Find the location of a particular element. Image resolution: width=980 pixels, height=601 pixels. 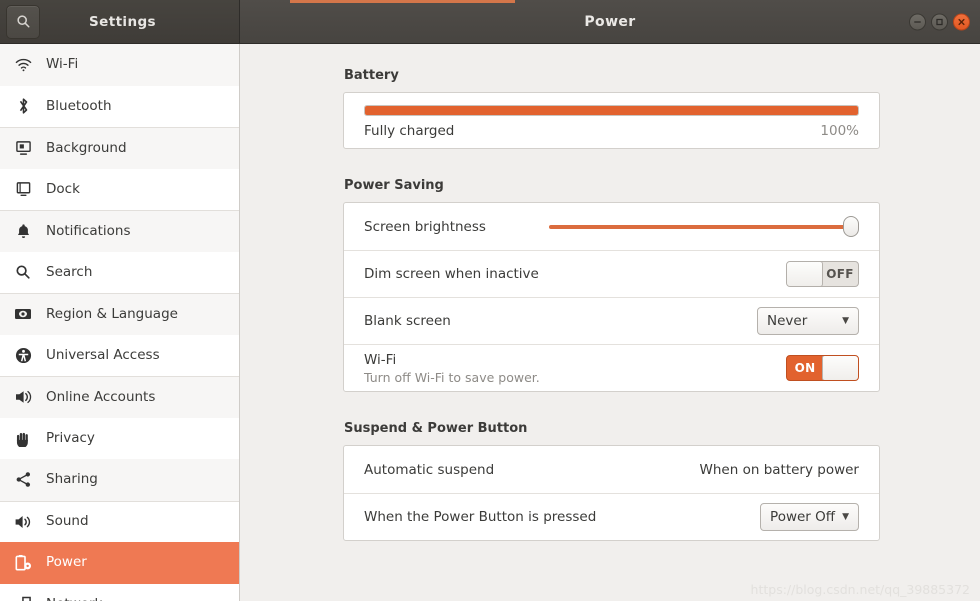

sidebar-item-bluetooth: Bluetooth is located at coordinates (119, 106).